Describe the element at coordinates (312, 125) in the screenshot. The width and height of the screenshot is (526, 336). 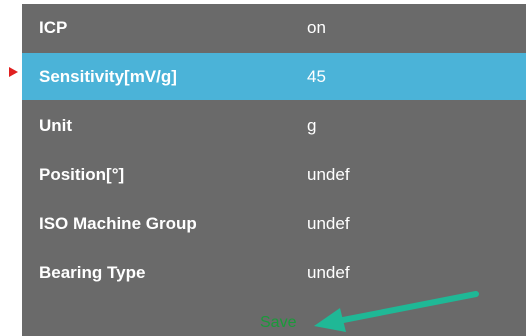
I see `row-value: g` at that location.